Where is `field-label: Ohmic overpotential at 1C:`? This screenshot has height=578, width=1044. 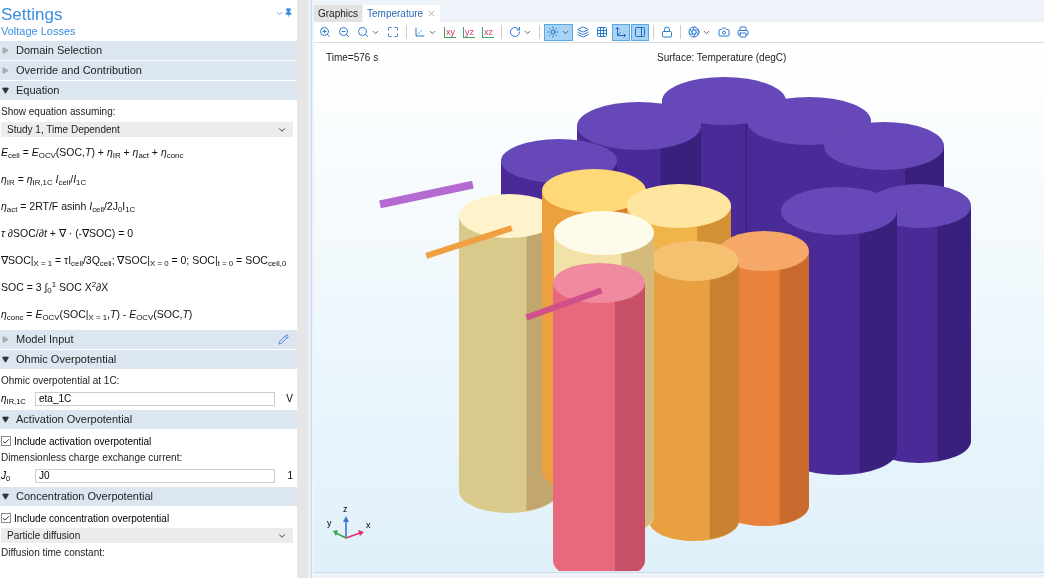
field-label: Ohmic overpotential at 1C: is located at coordinates (61, 381).